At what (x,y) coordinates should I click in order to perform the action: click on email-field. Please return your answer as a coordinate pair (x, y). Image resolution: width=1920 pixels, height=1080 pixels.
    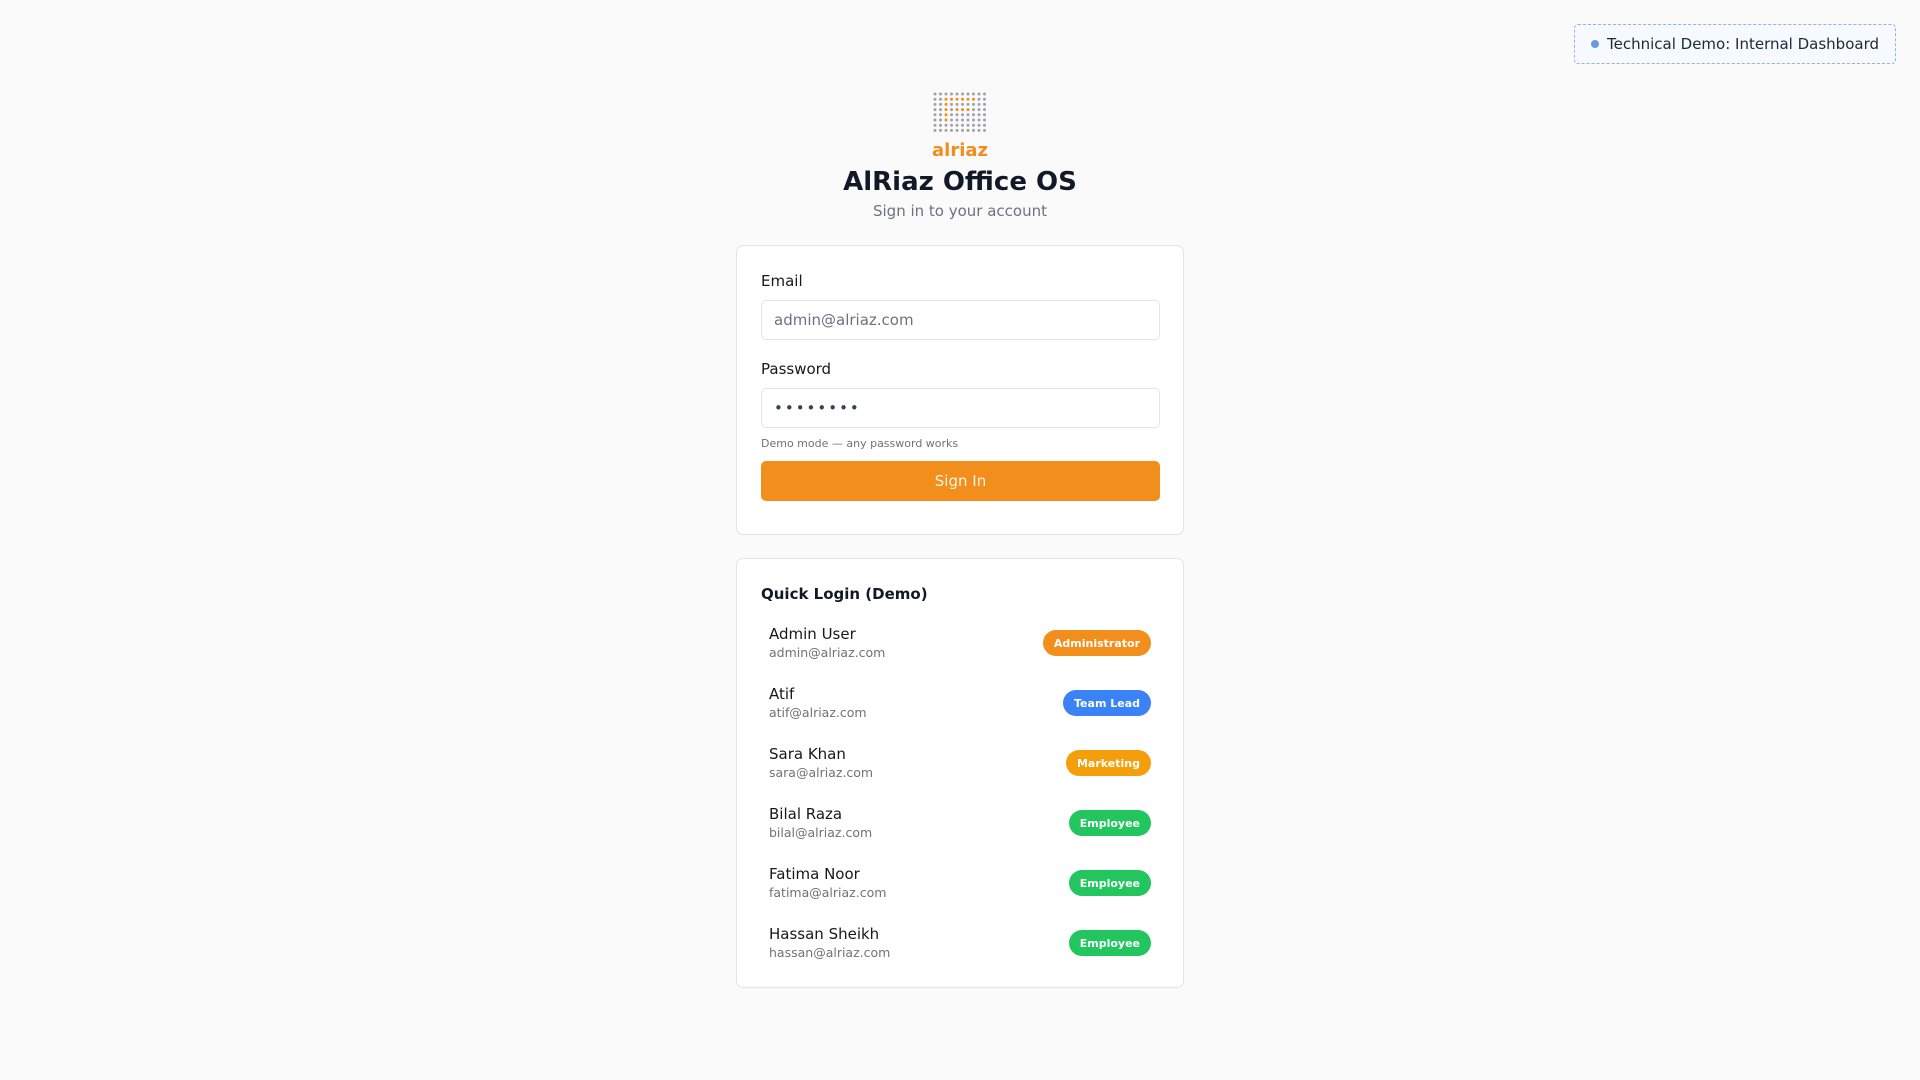
    Looking at the image, I should click on (960, 320).